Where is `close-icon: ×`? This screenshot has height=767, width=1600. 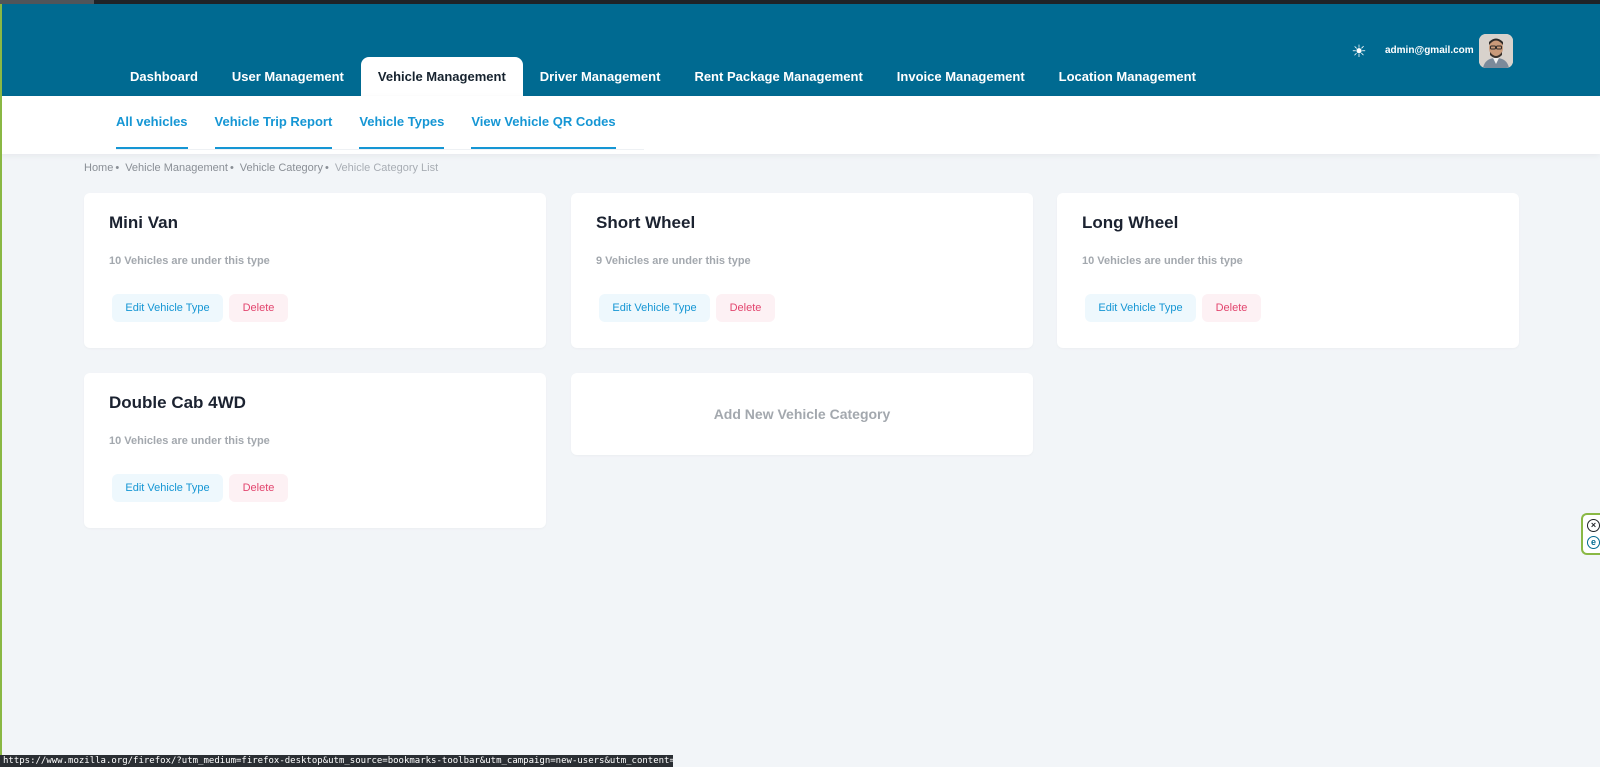 close-icon: × is located at coordinates (1593, 525).